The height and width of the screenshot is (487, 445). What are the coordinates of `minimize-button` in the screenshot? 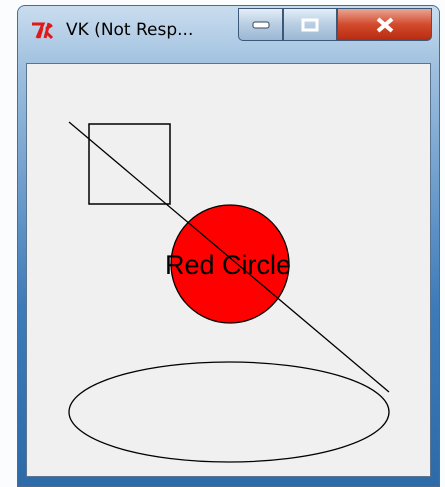 It's located at (260, 24).